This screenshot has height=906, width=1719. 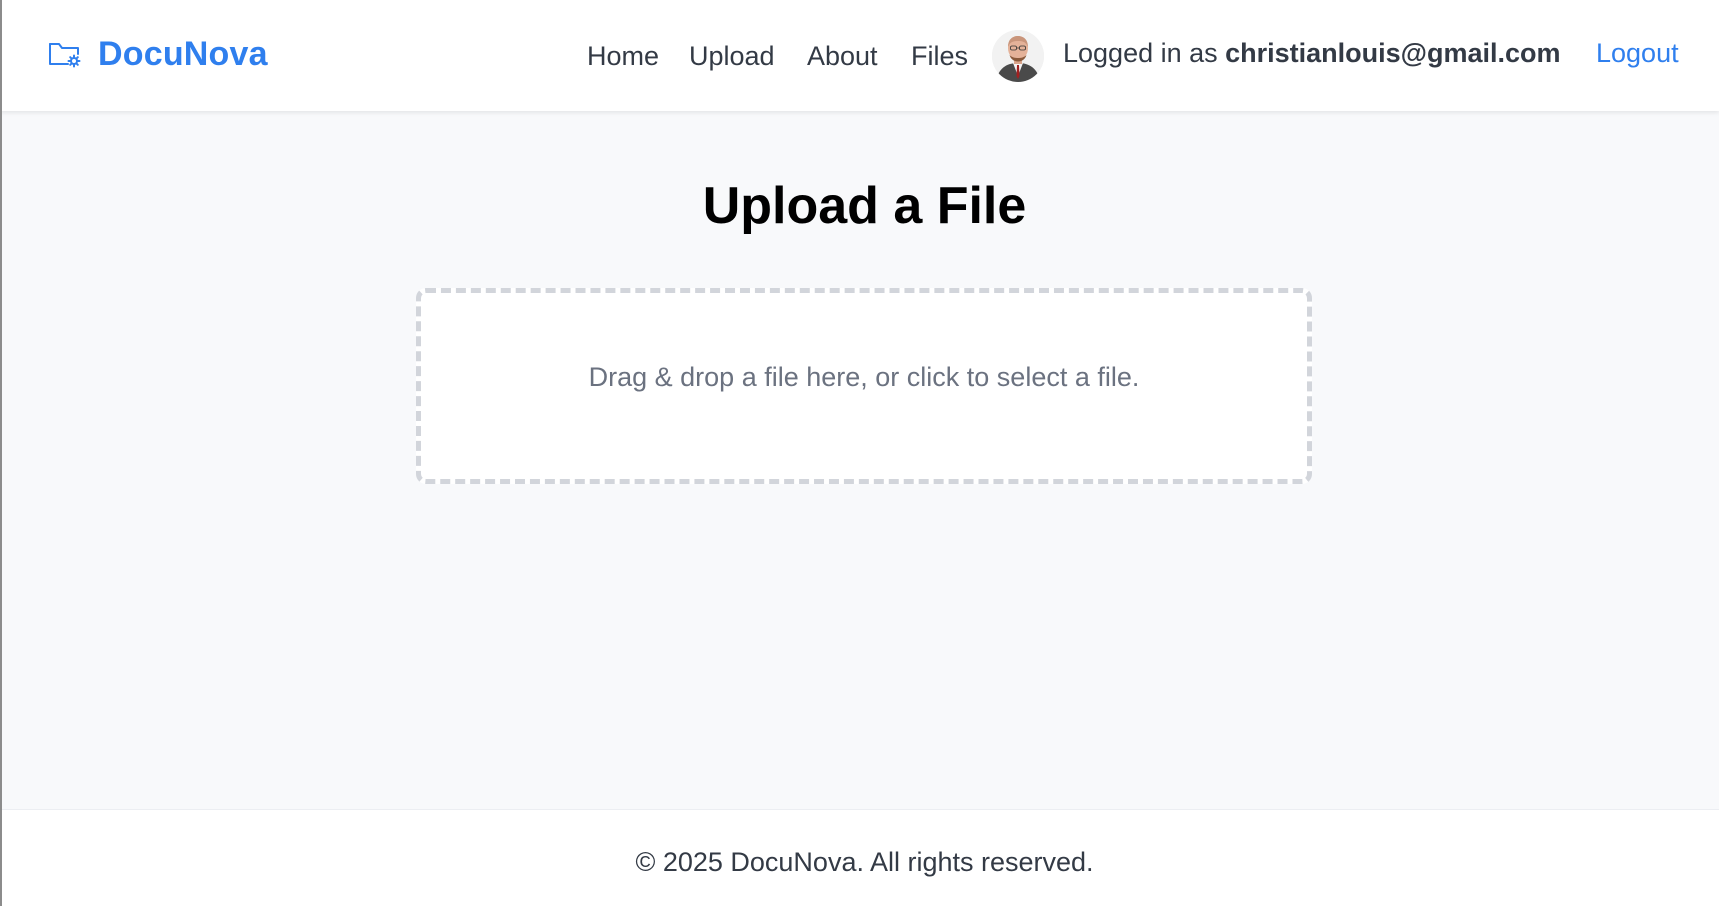 What do you see at coordinates (1018, 56) in the screenshot?
I see `user-avatar` at bounding box center [1018, 56].